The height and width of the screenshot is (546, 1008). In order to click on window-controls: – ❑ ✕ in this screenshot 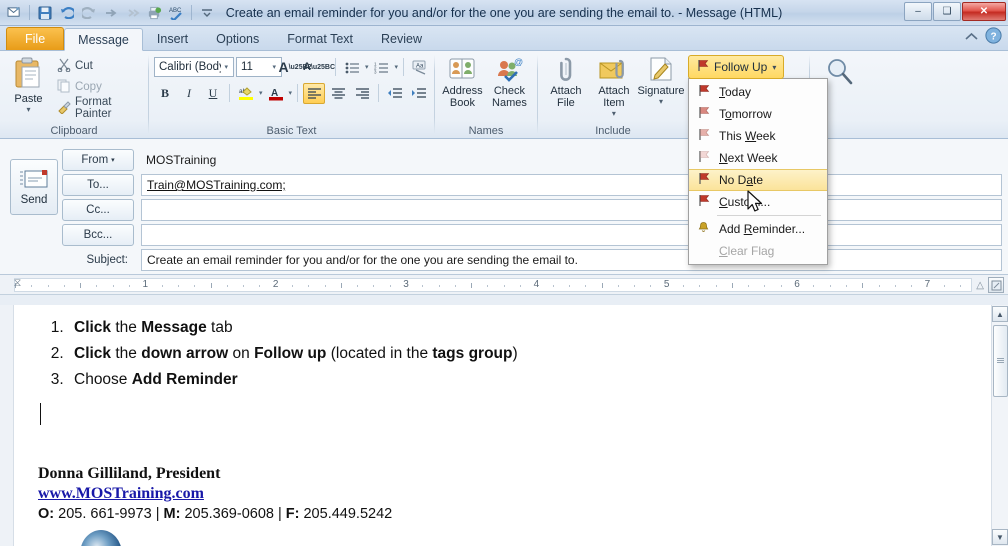, I will do `click(955, 11)`.